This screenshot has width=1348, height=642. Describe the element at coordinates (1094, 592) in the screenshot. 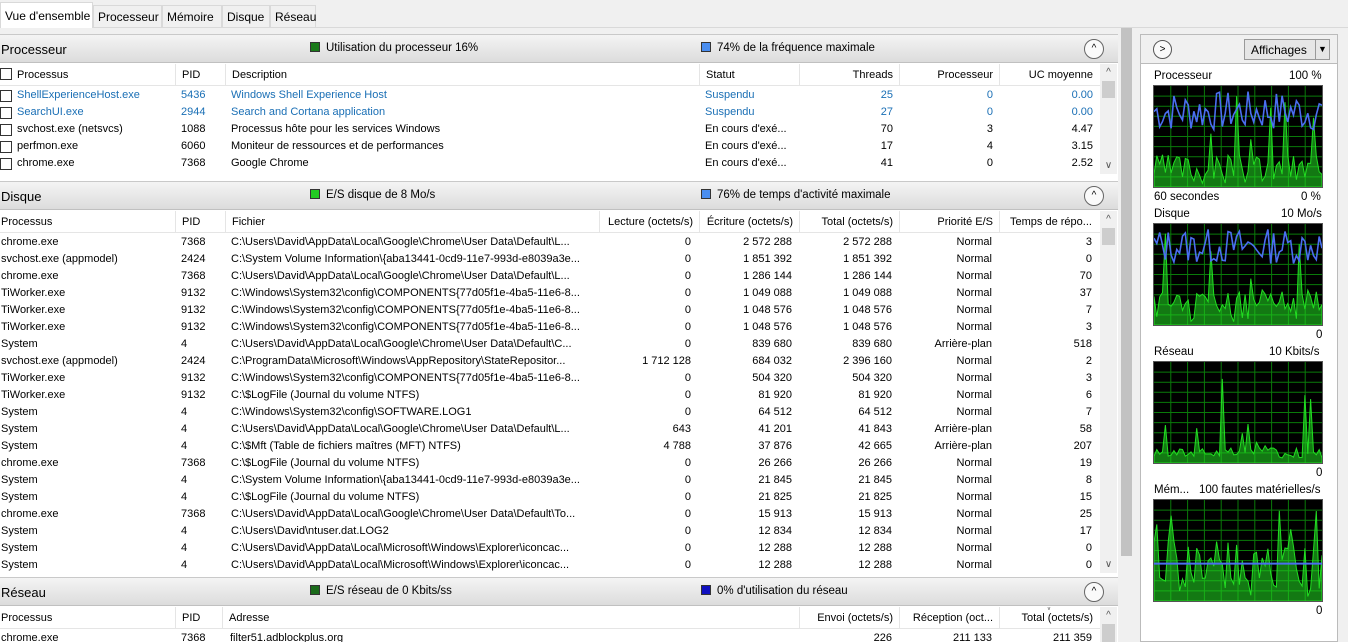

I see `collapse-network-button: ^` at that location.